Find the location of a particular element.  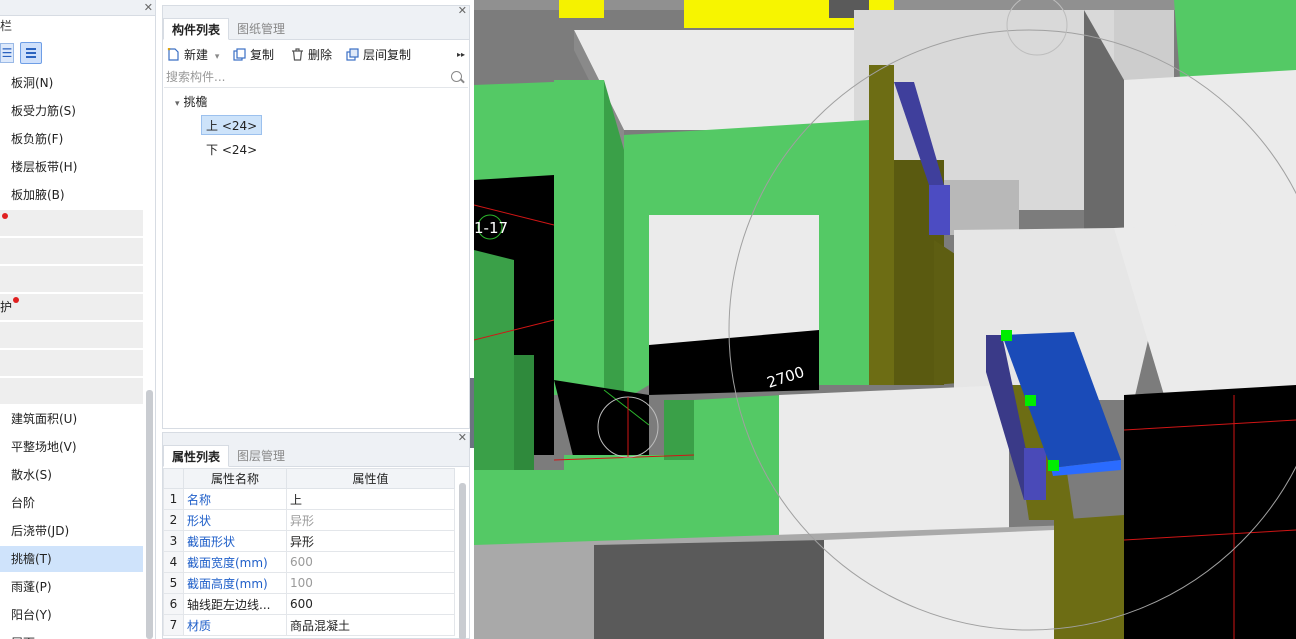

table-row: 7 材质 商品混凝土 is located at coordinates (309, 625).